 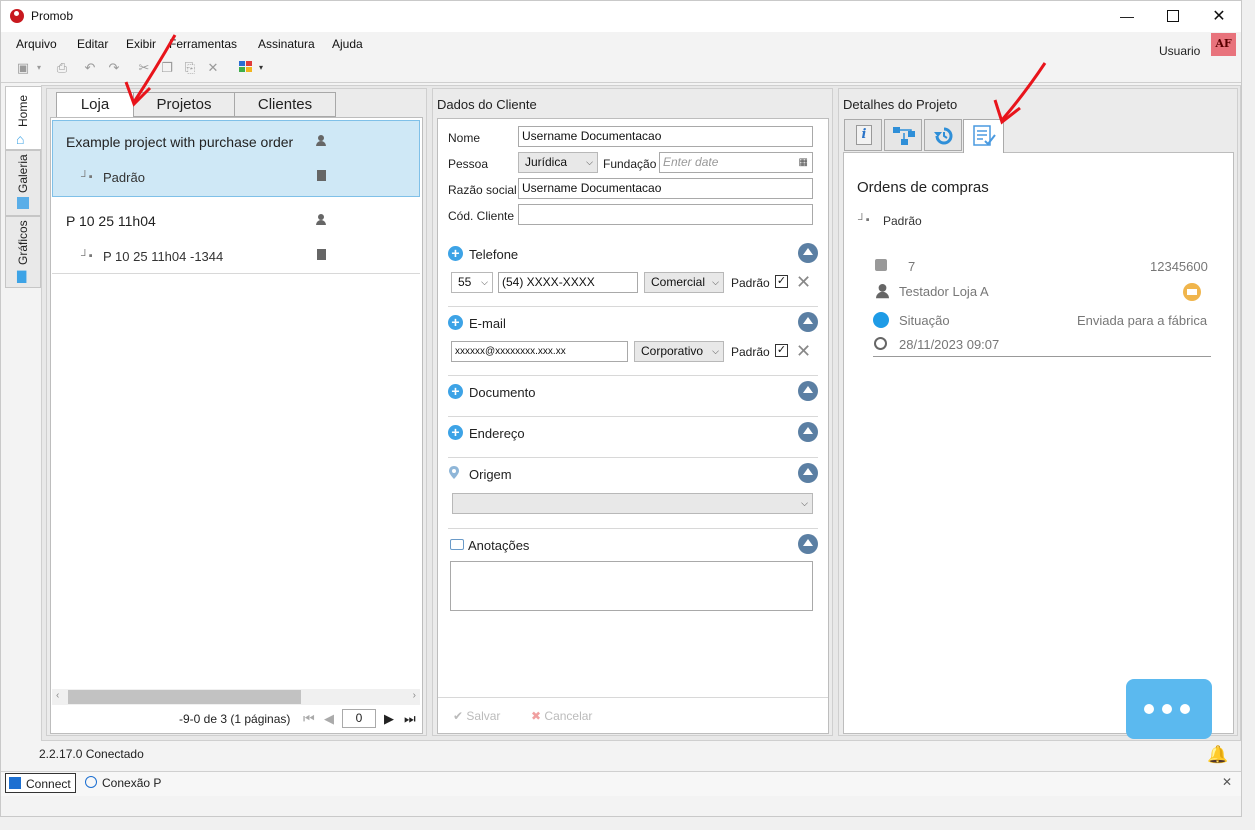 I want to click on side-tab-home: Home ⌂, so click(x=23, y=118).